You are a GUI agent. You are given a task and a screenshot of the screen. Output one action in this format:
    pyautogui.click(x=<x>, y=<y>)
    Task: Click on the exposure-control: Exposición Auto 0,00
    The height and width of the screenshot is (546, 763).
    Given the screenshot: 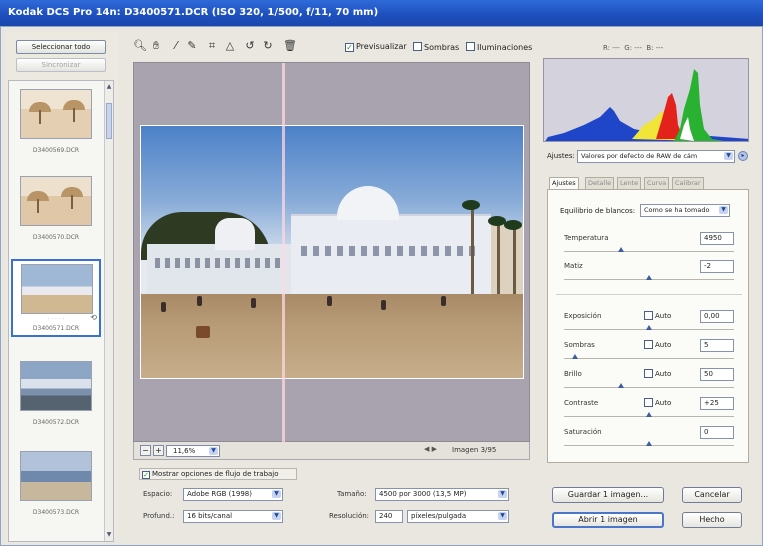 What is the action you would take?
    pyautogui.click(x=649, y=324)
    